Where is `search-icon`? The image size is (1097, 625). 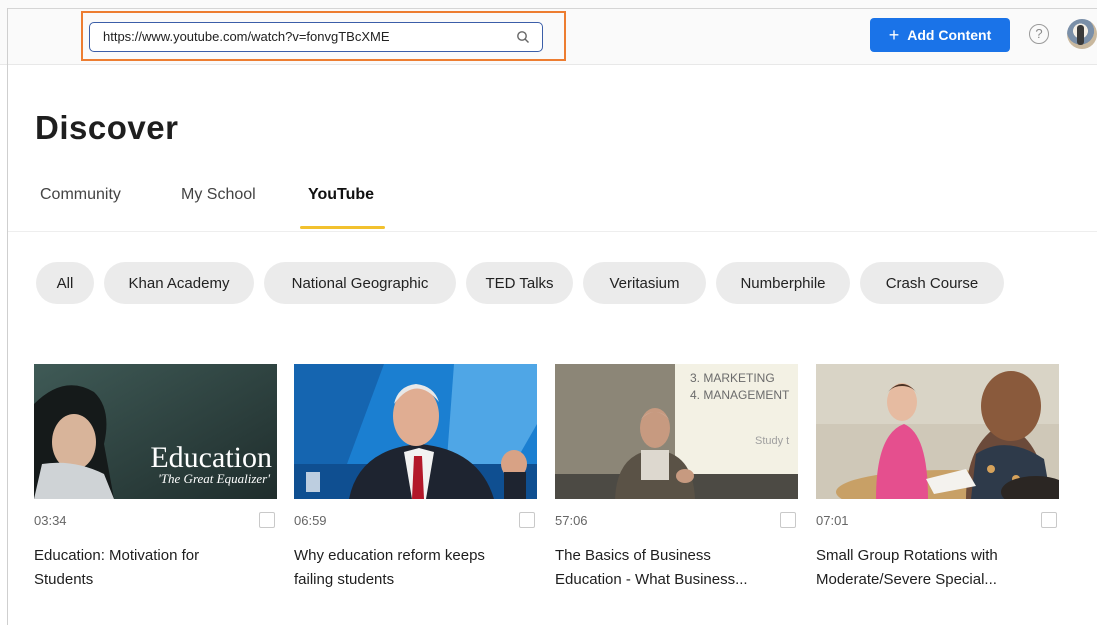 search-icon is located at coordinates (523, 37).